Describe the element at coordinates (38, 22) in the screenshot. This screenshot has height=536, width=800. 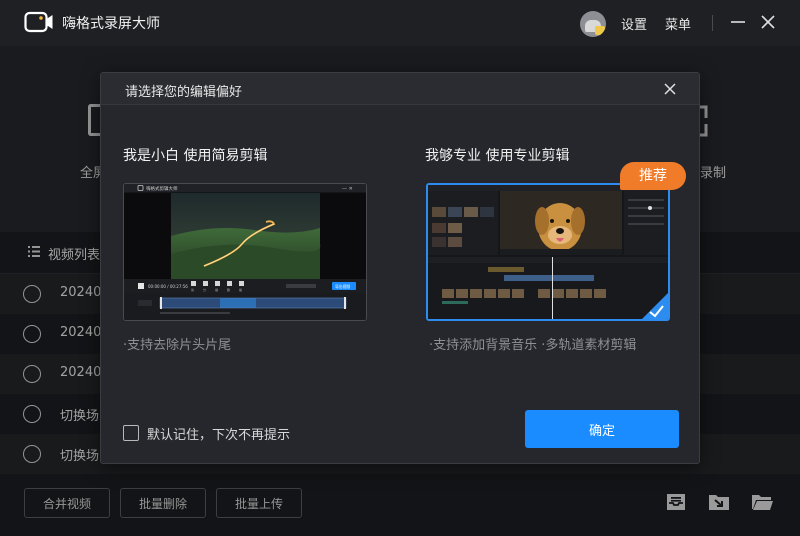
I see `app-logo-icon` at that location.